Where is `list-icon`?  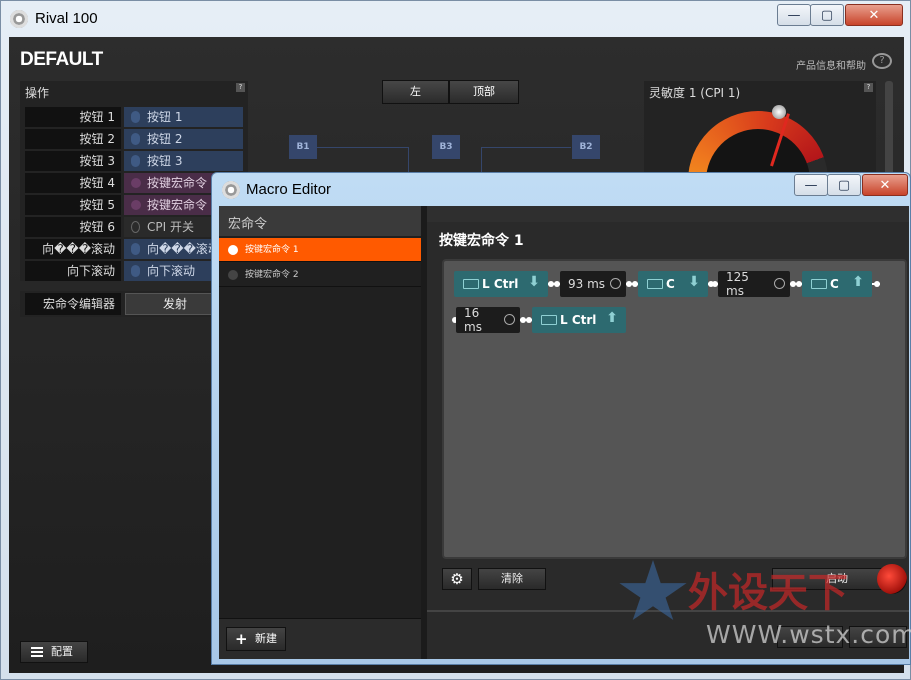
list-icon is located at coordinates (37, 652).